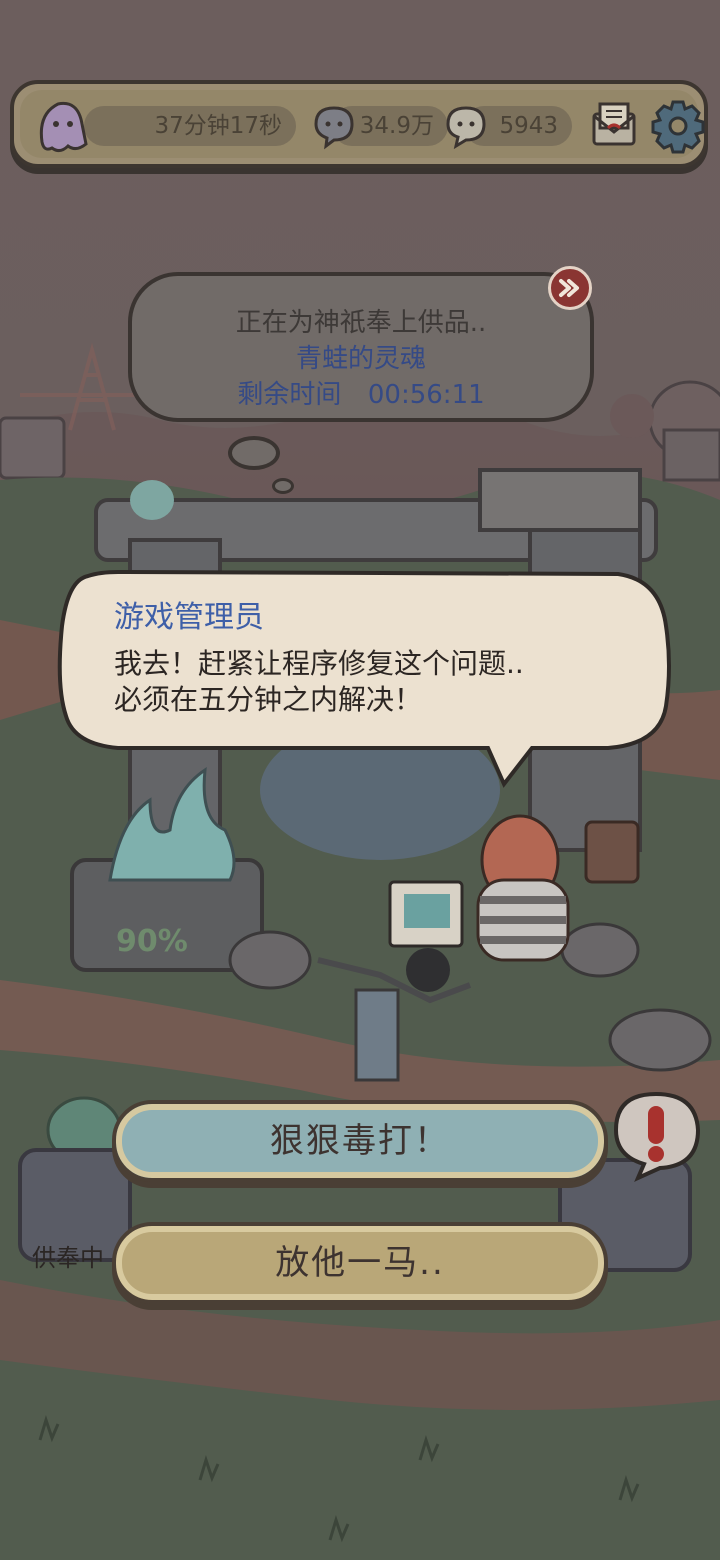 This screenshot has height=1560, width=720. What do you see at coordinates (319, 682) in the screenshot?
I see `dialog-text: 我去！赶紧让程序修复这个问题.. 必须在五分钟之内解决！` at bounding box center [319, 682].